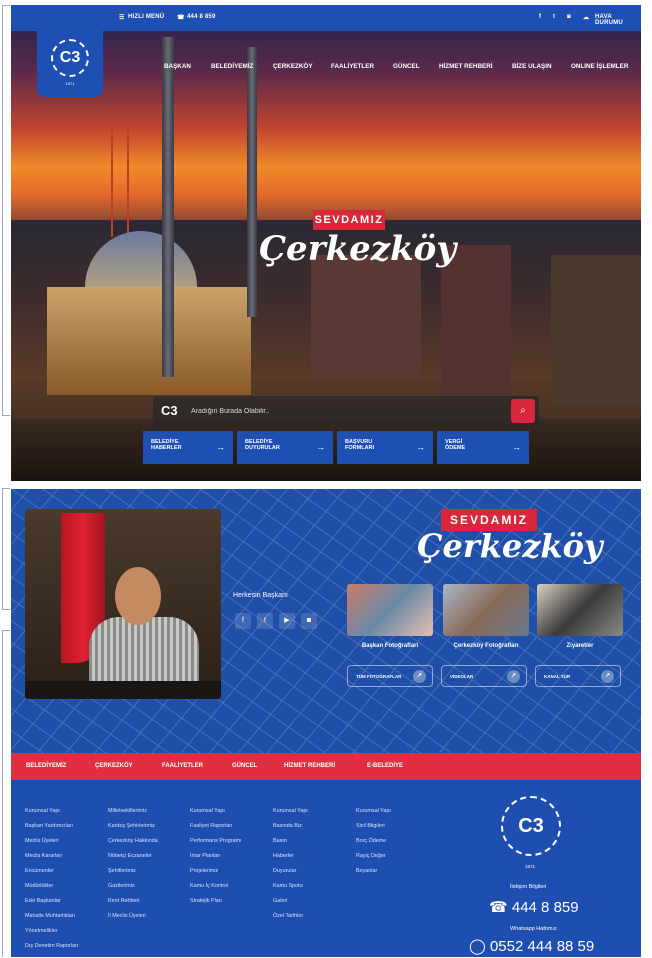  What do you see at coordinates (366, 315) in the screenshot?
I see `building-image` at bounding box center [366, 315].